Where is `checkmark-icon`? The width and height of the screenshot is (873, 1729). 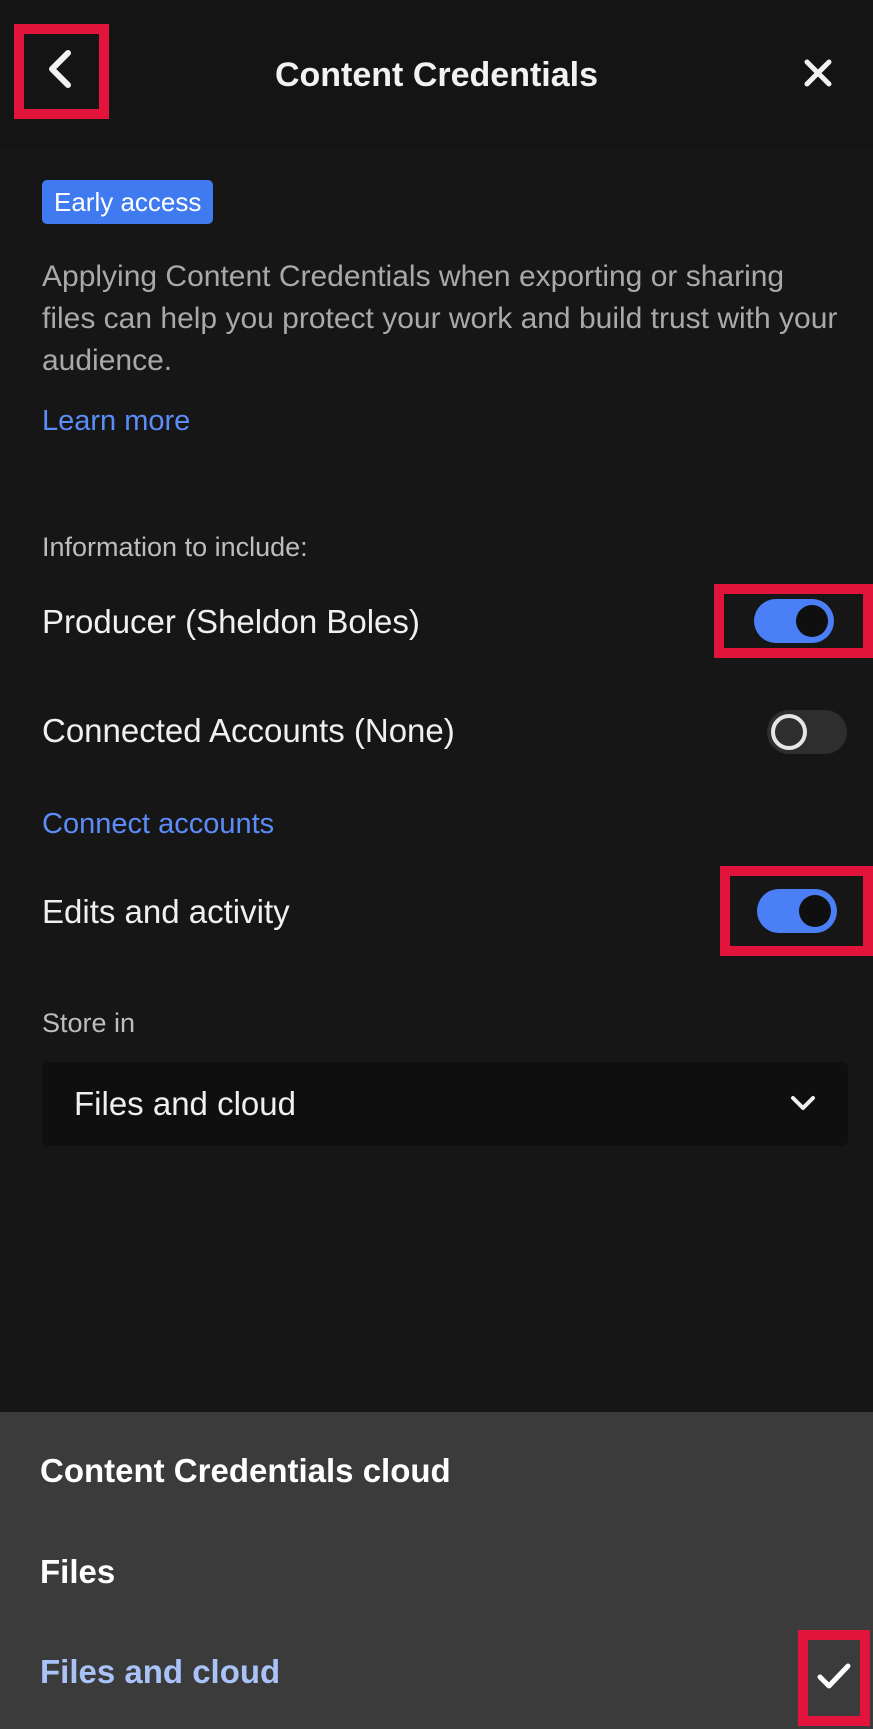 checkmark-icon is located at coordinates (834, 1678).